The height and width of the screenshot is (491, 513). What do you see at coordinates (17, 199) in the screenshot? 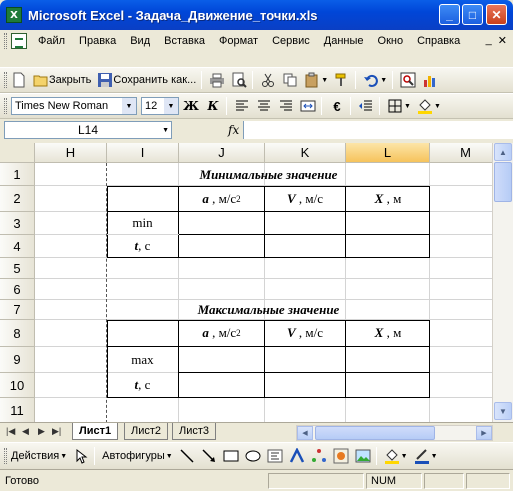
I see `row-header-2: 2` at bounding box center [17, 199].